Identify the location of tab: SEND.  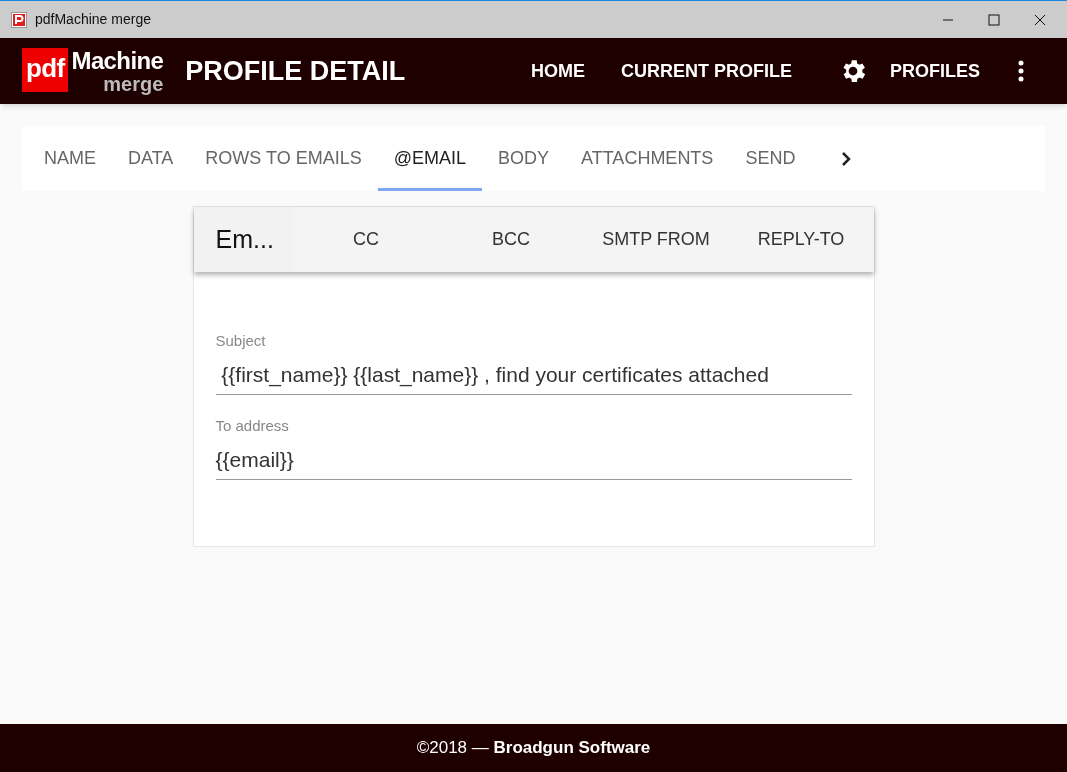
(770, 158).